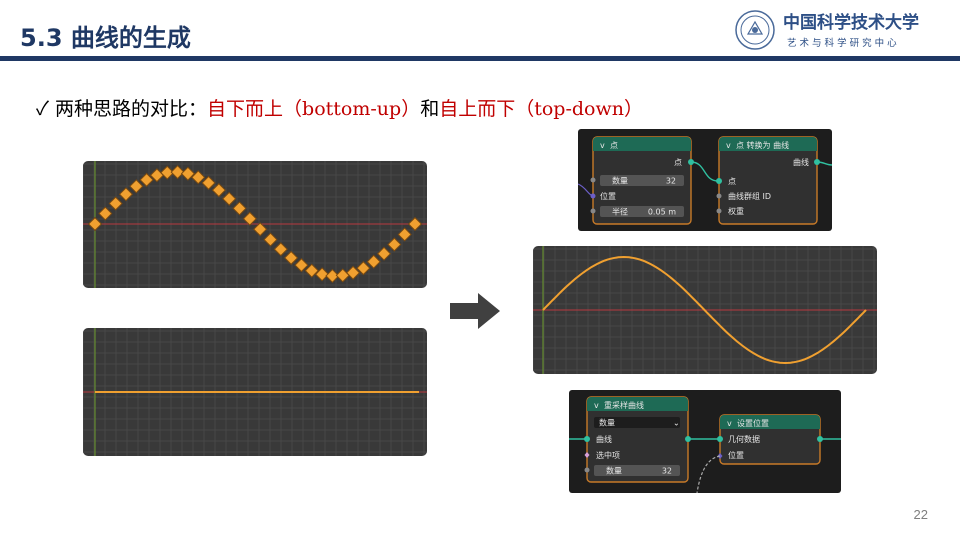  What do you see at coordinates (637, 439) in the screenshot?
I see `node-resample-curve: v 重采样曲线 数量 ⌄ 曲线 选中项 数量 32` at bounding box center [637, 439].